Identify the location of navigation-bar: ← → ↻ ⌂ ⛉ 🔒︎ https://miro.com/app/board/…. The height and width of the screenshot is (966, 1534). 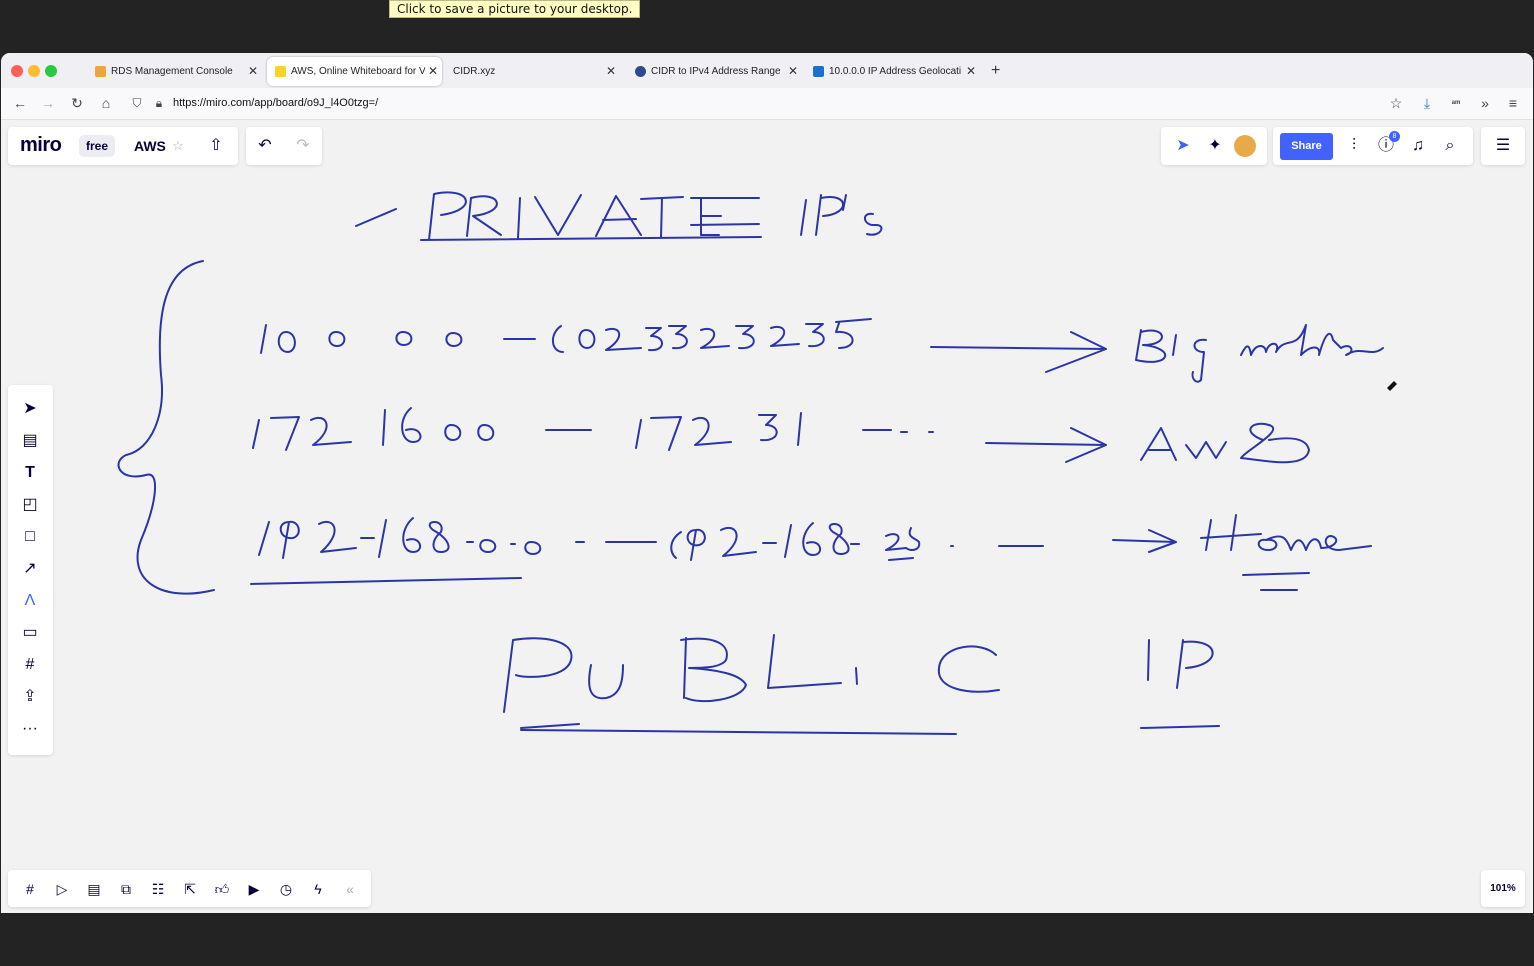
(767, 104).